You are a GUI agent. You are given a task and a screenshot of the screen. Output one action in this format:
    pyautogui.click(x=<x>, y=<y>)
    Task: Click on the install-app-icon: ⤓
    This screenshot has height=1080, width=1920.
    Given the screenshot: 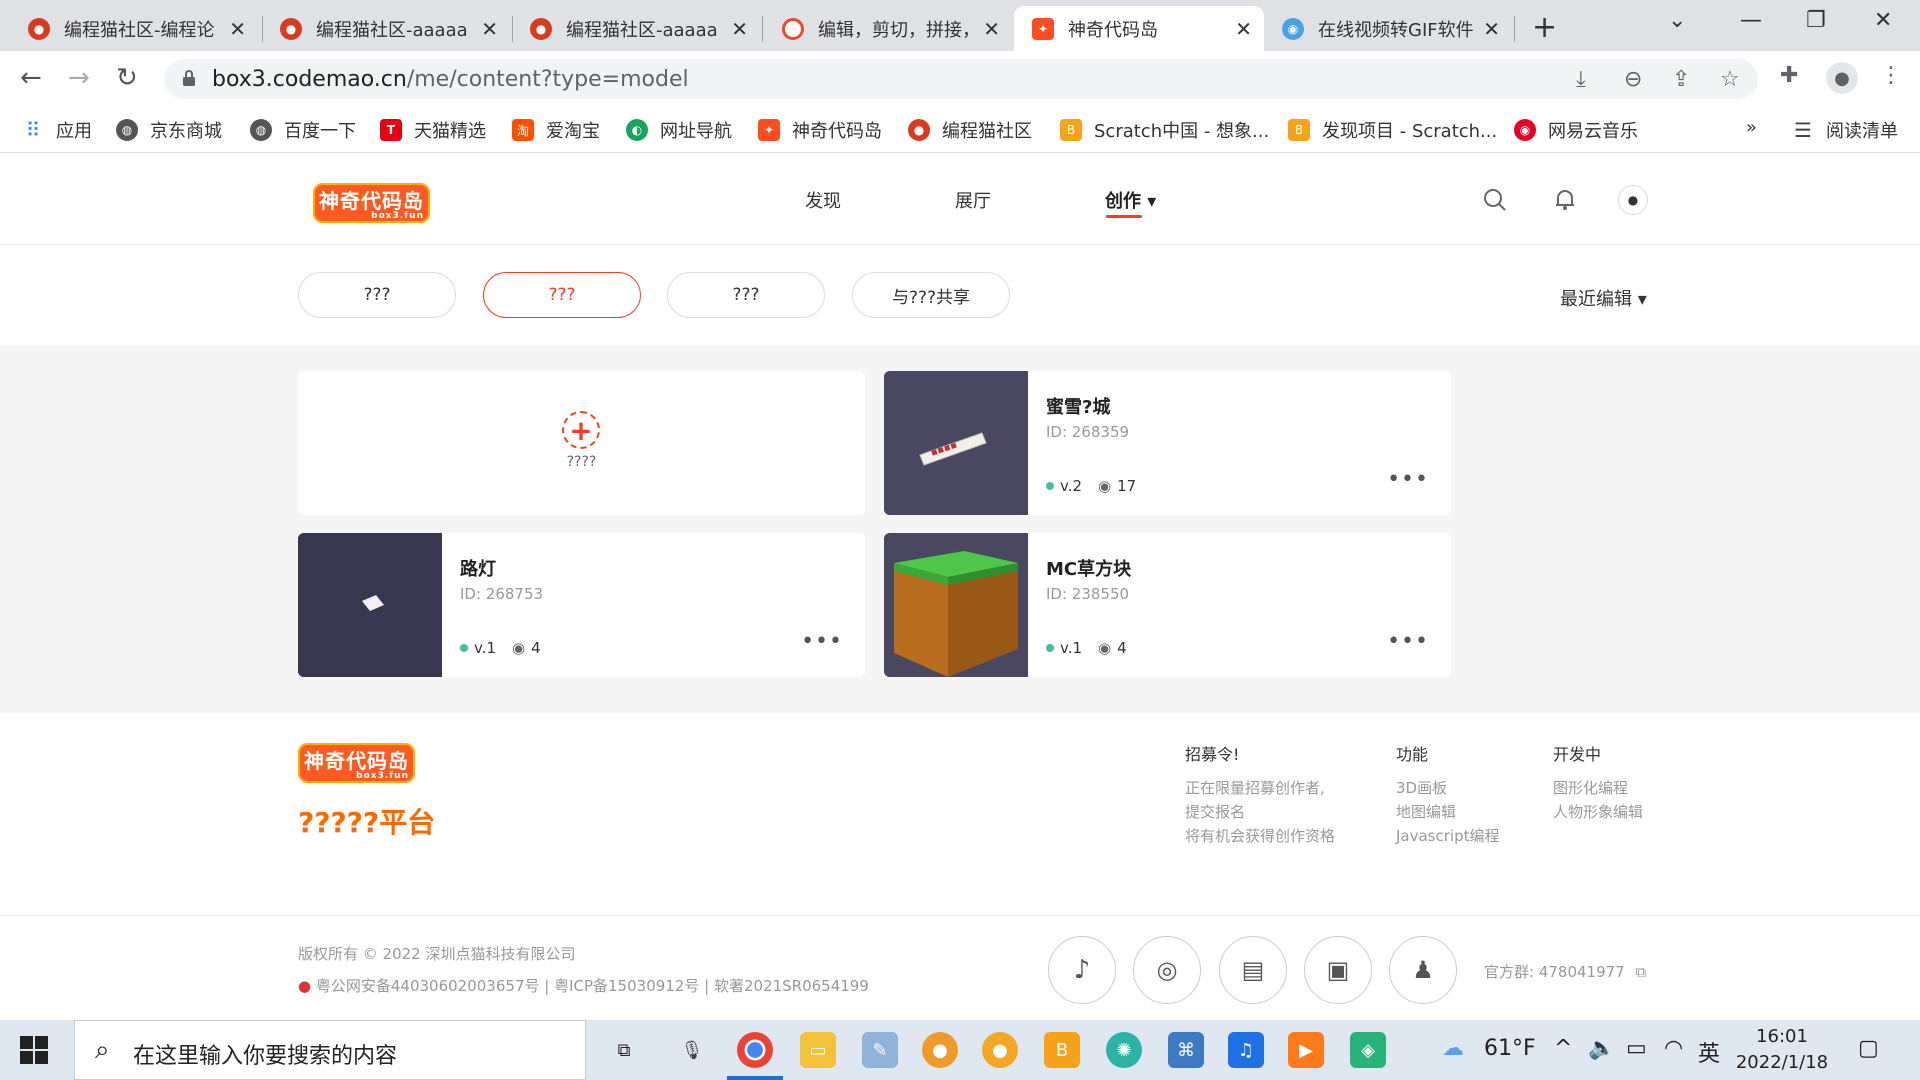 What is the action you would take?
    pyautogui.click(x=1581, y=79)
    